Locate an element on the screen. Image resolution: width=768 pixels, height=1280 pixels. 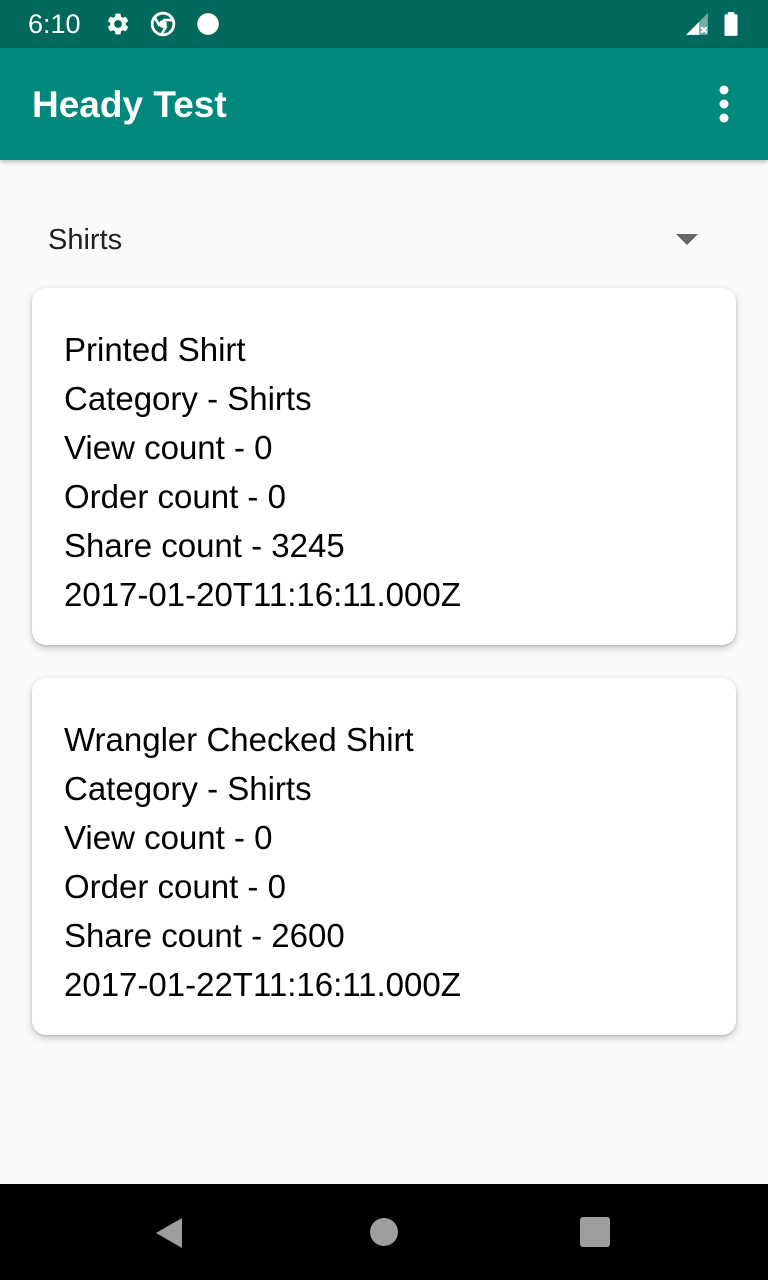
recents-icon is located at coordinates (595, 1232).